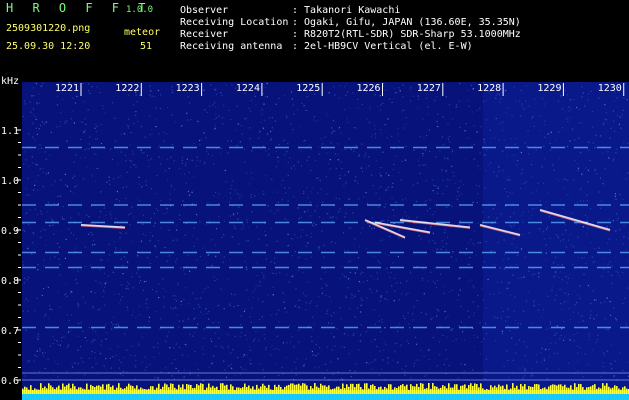 The image size is (629, 400). Describe the element at coordinates (10, 131) in the screenshot. I see `y-tick-label: 1.1` at that location.